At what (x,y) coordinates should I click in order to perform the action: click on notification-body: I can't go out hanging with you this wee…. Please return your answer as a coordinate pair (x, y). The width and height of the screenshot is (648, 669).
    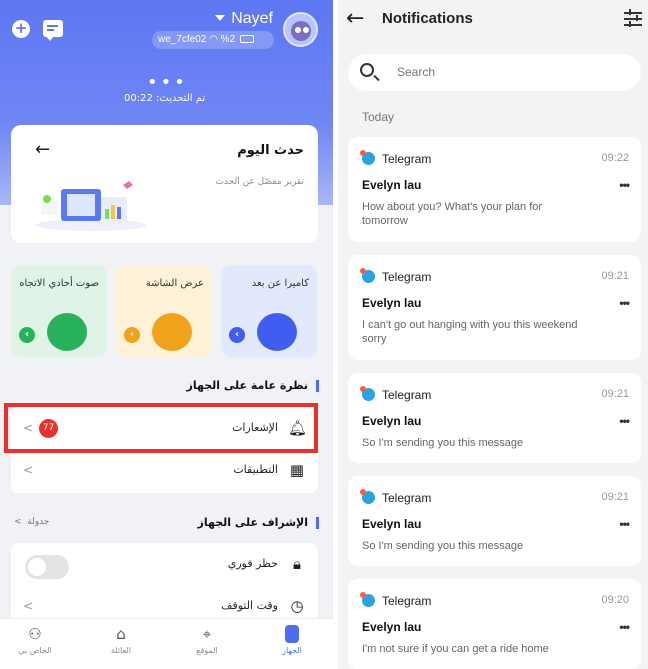
    Looking at the image, I should click on (470, 332).